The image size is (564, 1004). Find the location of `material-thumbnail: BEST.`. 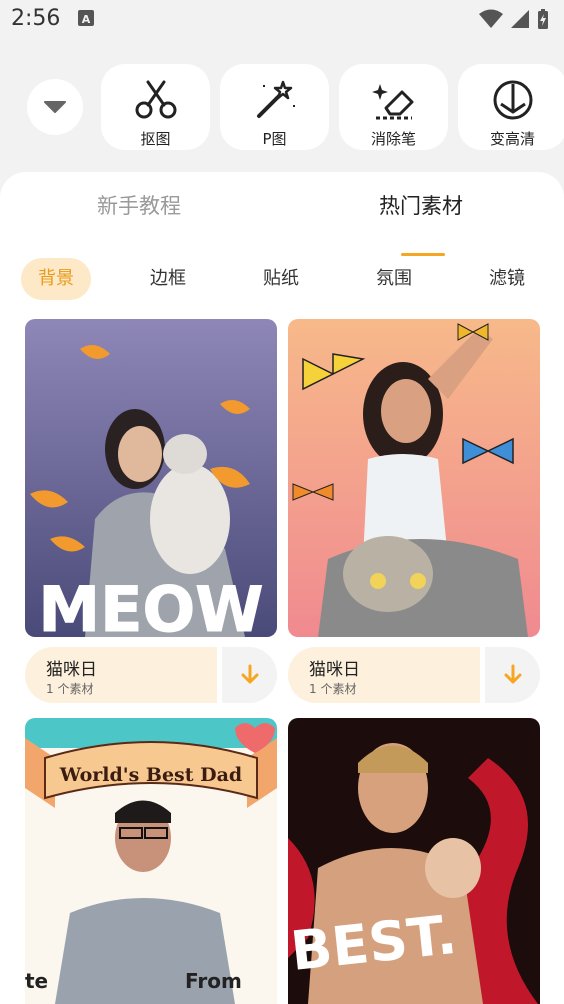

material-thumbnail: BEST. is located at coordinates (414, 861).